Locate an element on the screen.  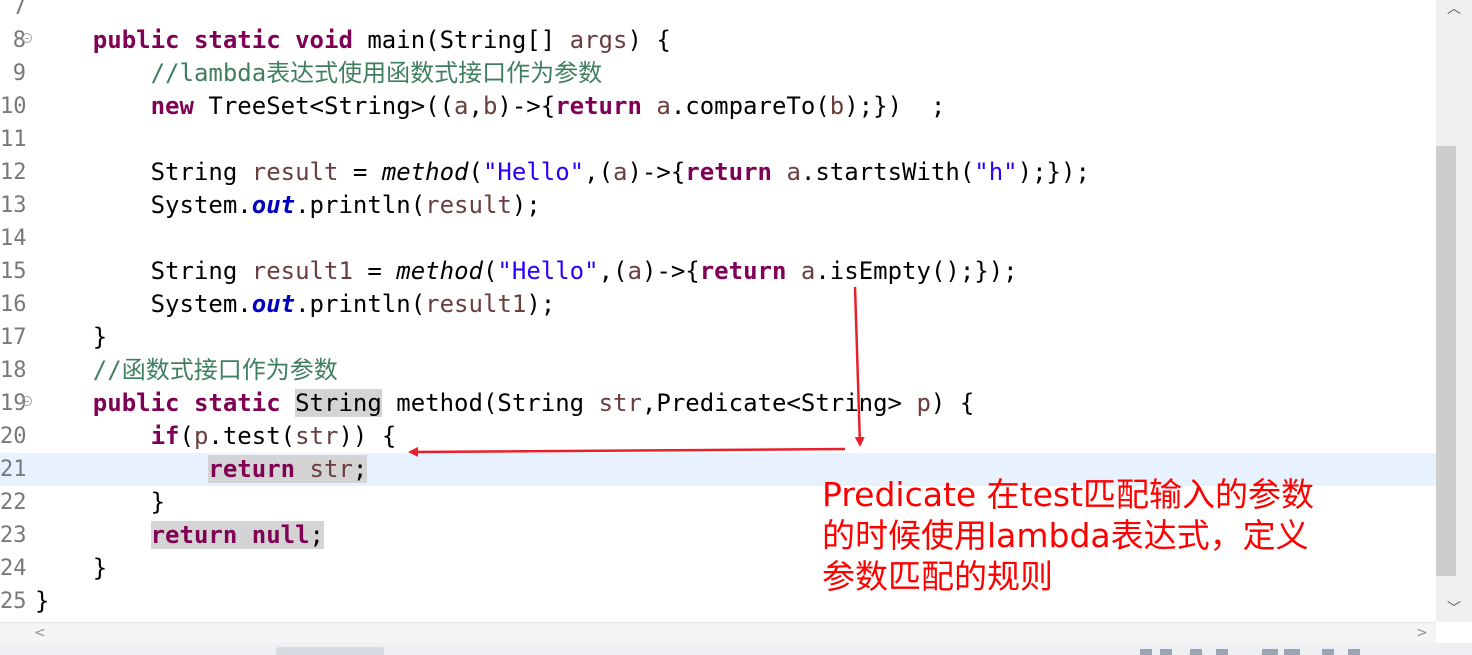
code-text: //函数式接口作为参数 is located at coordinates (186, 370).